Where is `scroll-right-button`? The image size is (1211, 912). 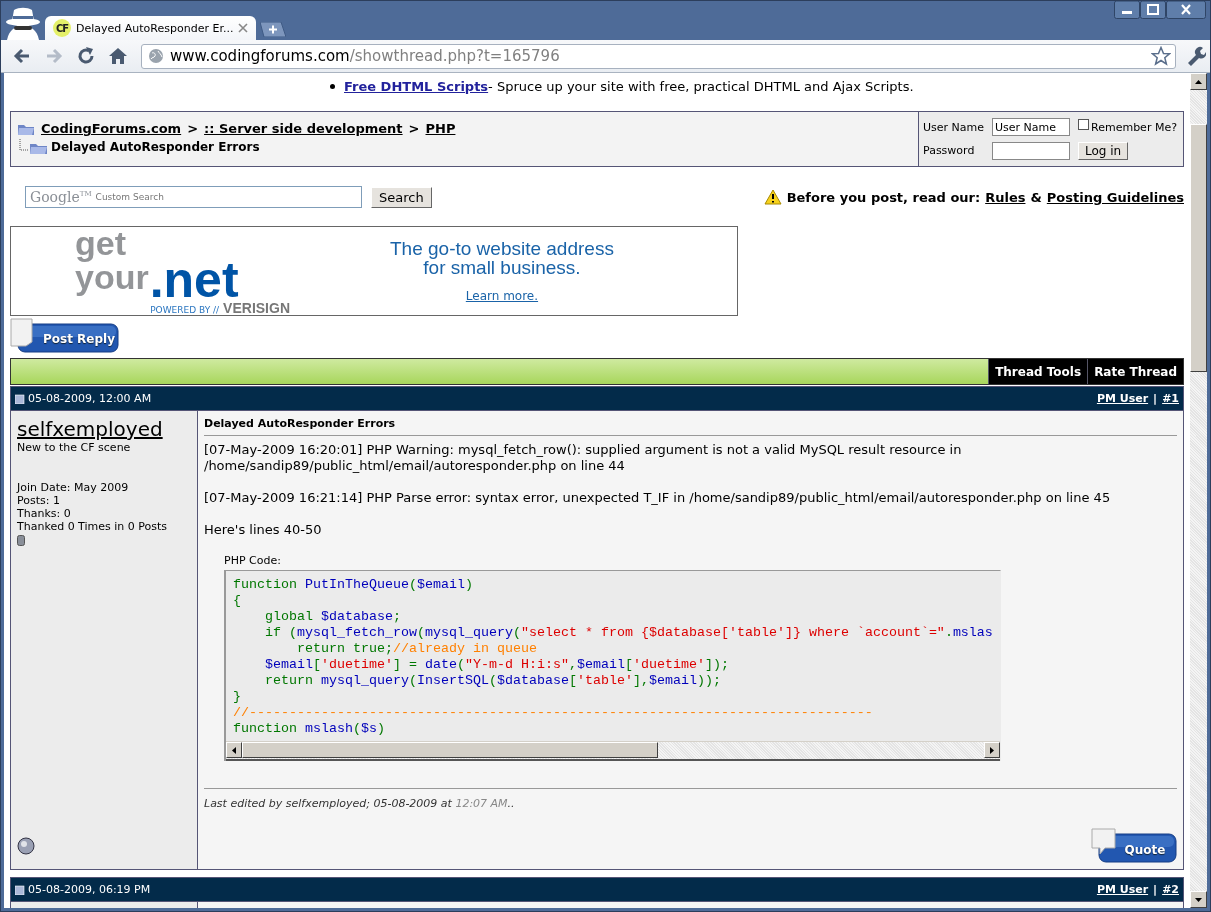 scroll-right-button is located at coordinates (991, 750).